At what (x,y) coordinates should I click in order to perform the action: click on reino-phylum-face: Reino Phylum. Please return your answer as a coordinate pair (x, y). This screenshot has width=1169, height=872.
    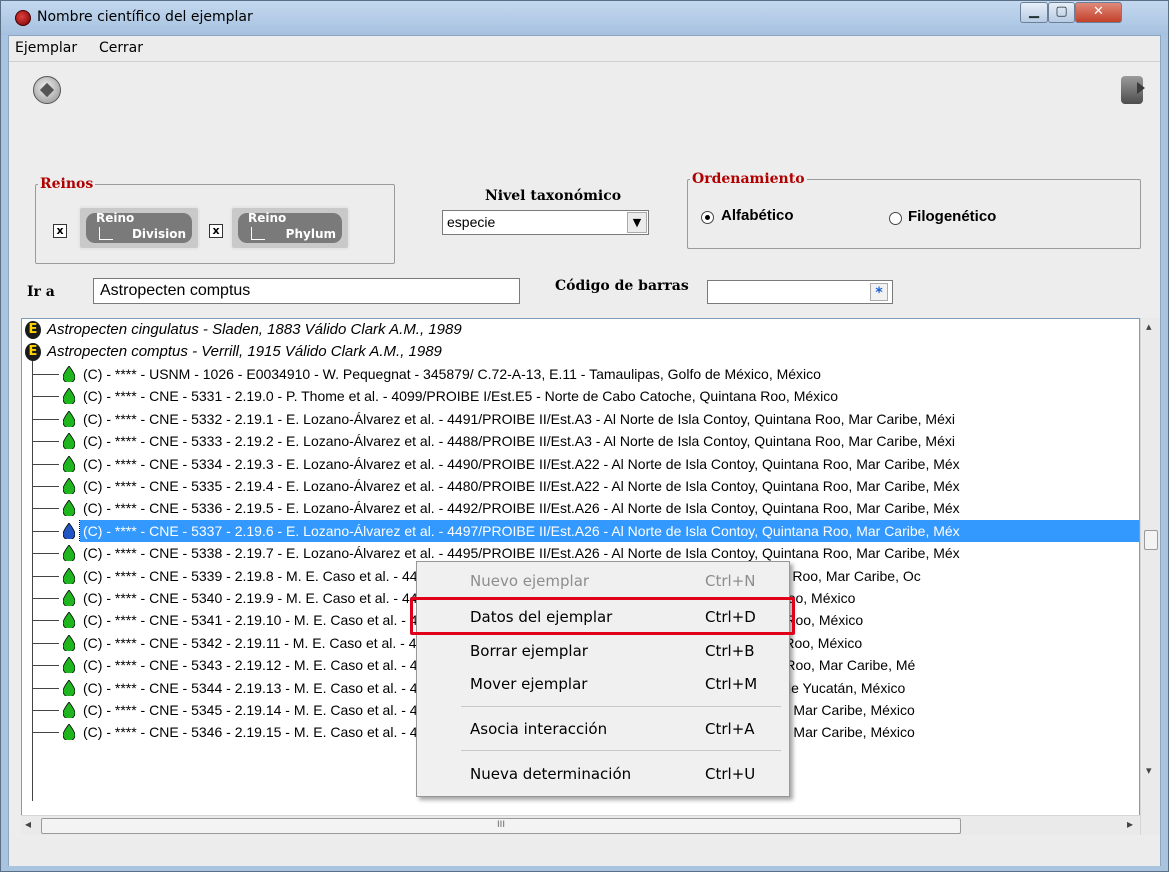
    Looking at the image, I should click on (290, 227).